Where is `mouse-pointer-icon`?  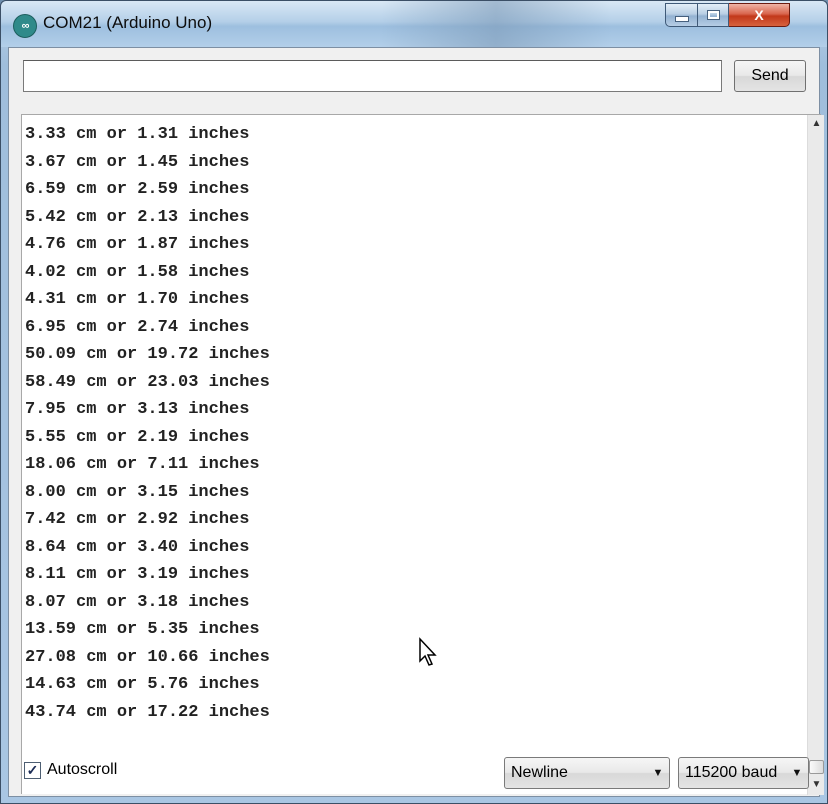 mouse-pointer-icon is located at coordinates (428, 651).